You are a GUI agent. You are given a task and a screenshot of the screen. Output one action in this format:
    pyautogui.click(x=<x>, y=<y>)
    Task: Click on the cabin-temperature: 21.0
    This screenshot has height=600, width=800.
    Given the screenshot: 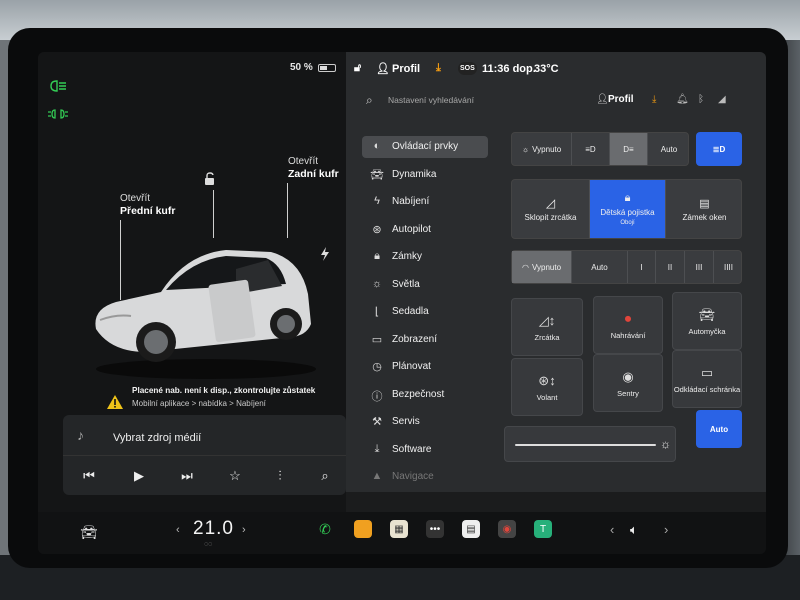 What is the action you would take?
    pyautogui.click(x=213, y=529)
    